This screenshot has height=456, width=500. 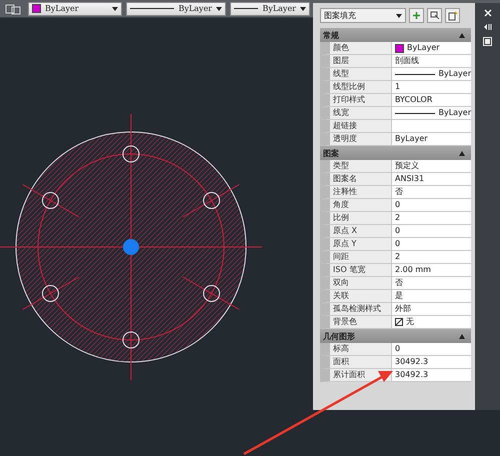 I want to click on property-name: 图层, so click(x=361, y=61).